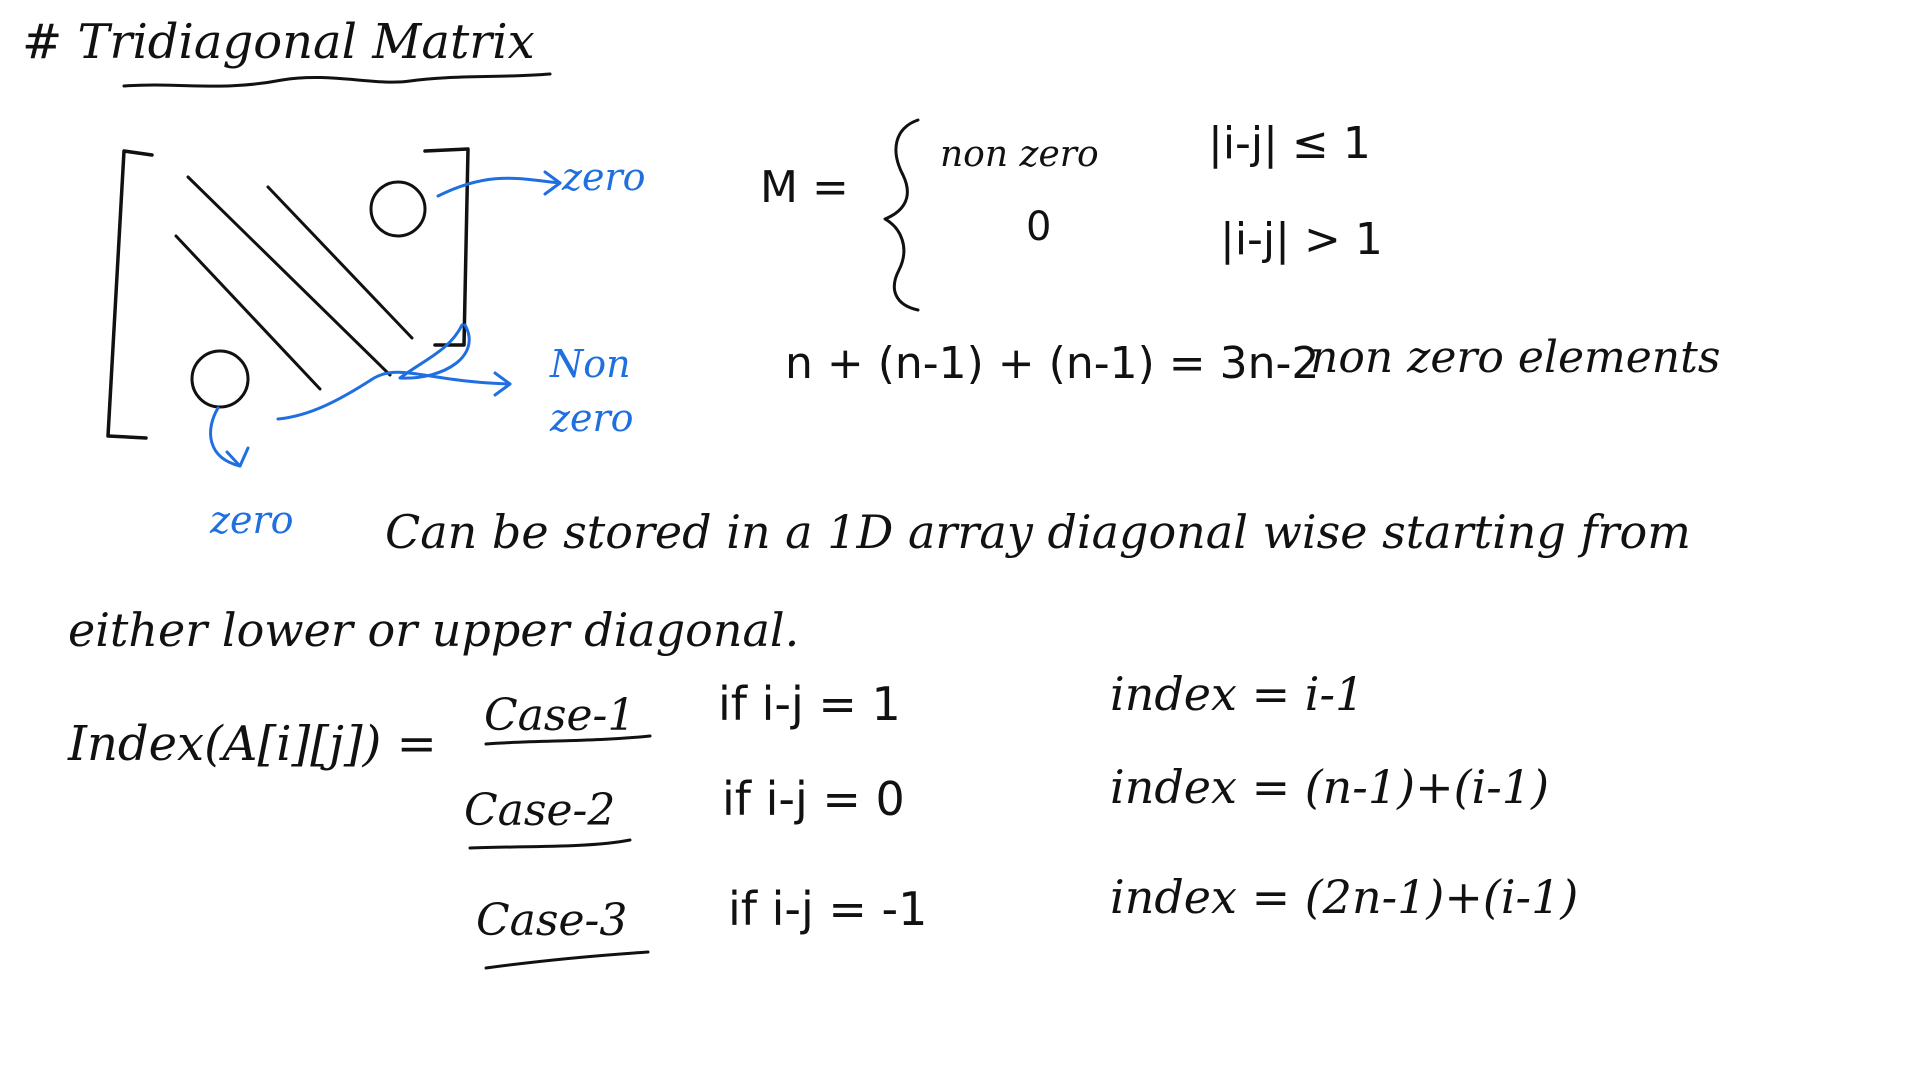  What do you see at coordinates (225, 437) in the screenshot?
I see `zero-bottom-arrow` at bounding box center [225, 437].